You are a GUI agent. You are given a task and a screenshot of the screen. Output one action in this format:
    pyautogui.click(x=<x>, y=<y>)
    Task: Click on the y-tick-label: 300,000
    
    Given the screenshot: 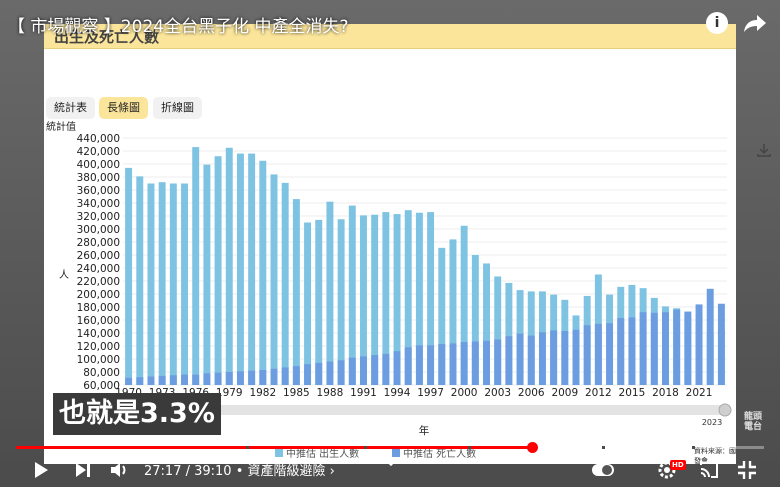 What is the action you would take?
    pyautogui.click(x=98, y=230)
    